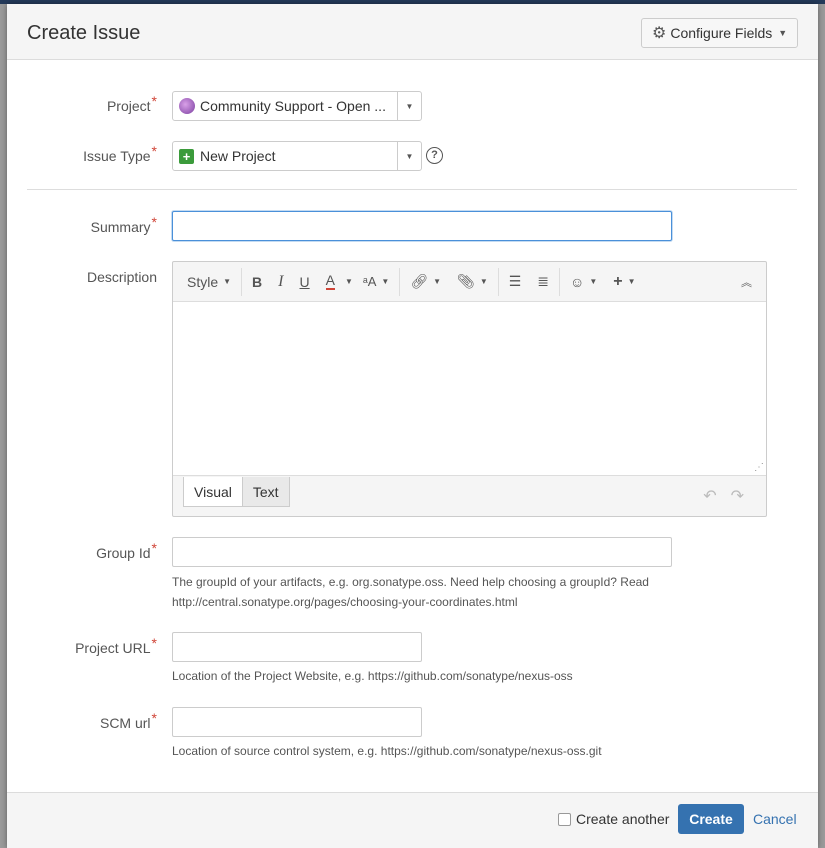 Image resolution: width=825 pixels, height=848 pixels. Describe the element at coordinates (128, 720) in the screenshot. I see `scm-url-label: SCM url*` at that location.